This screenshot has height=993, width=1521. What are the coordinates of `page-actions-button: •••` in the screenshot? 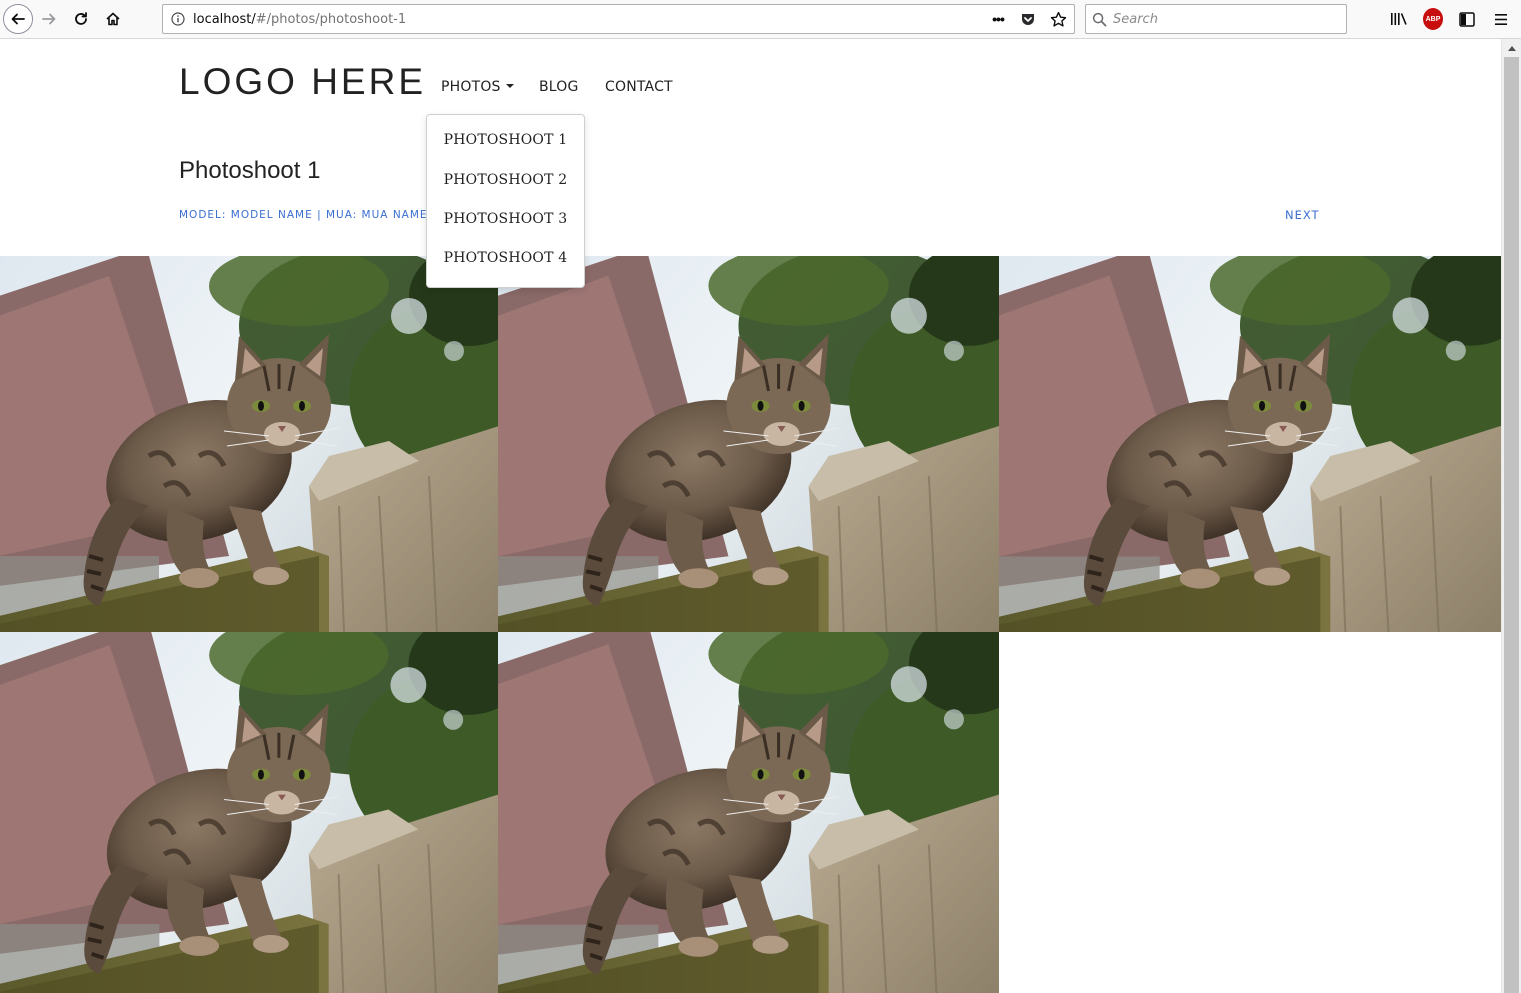 It's located at (998, 19).